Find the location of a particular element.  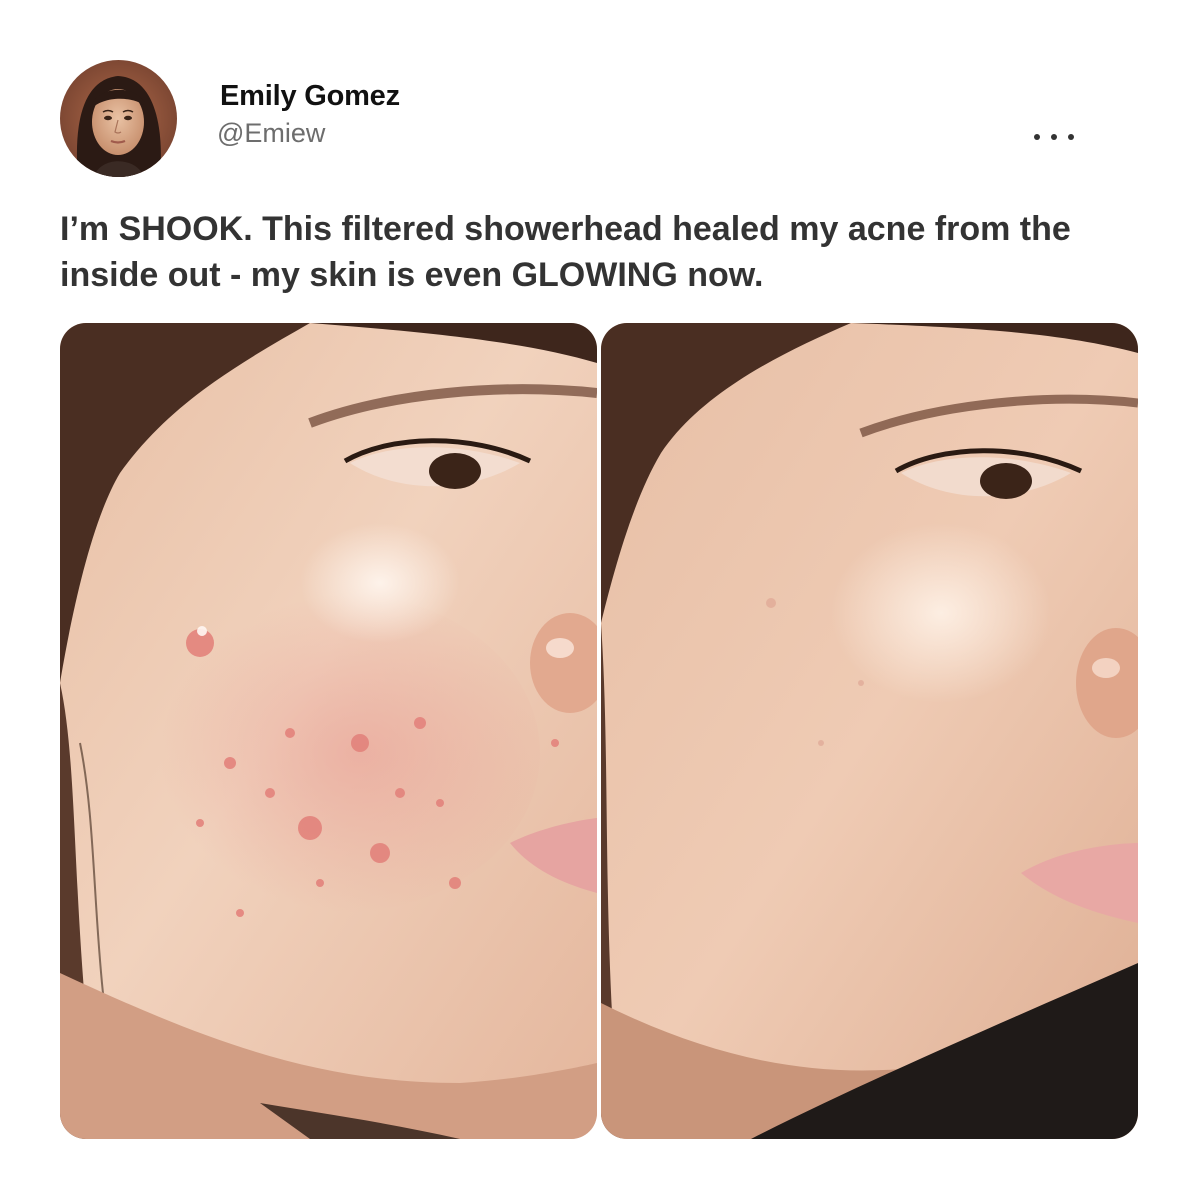

avatar-photo is located at coordinates (118, 118).